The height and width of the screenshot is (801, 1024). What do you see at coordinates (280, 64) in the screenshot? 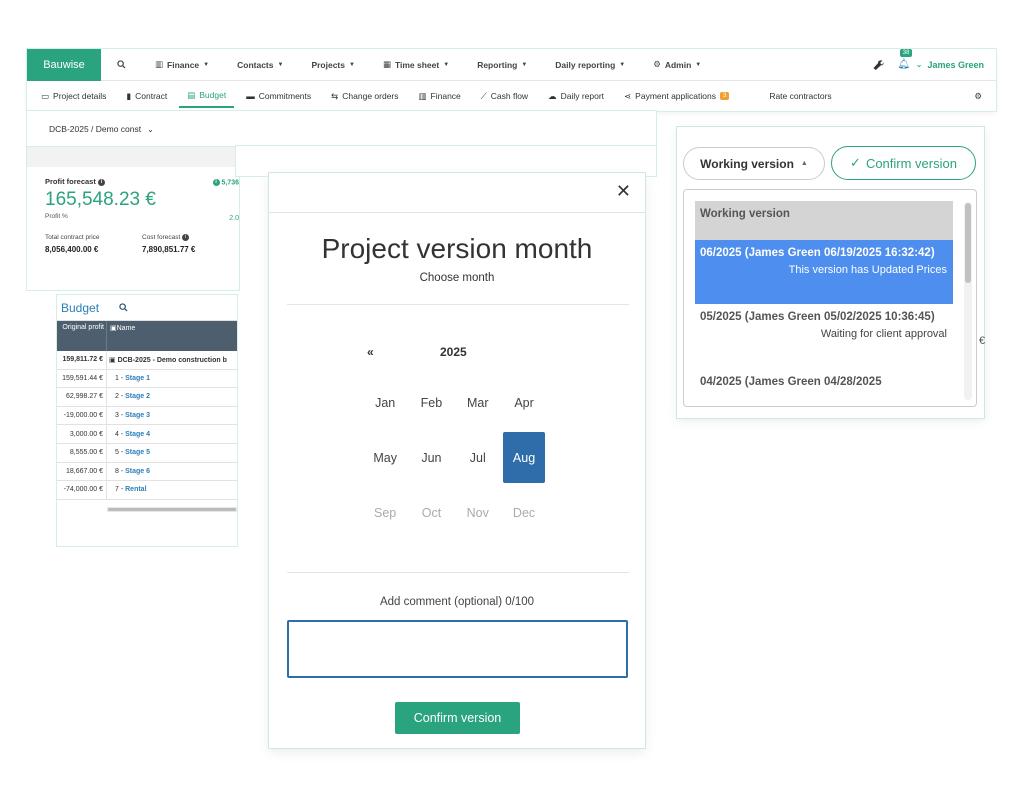
I see `chevron-down-icon: ▼` at bounding box center [280, 64].